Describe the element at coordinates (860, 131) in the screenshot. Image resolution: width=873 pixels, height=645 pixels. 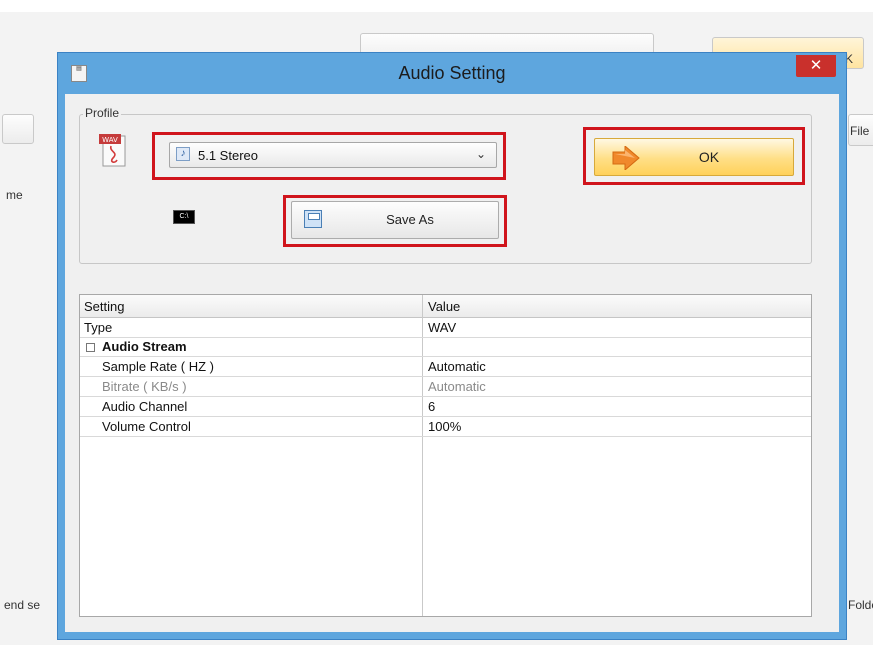
I see `background-file-label: File` at that location.